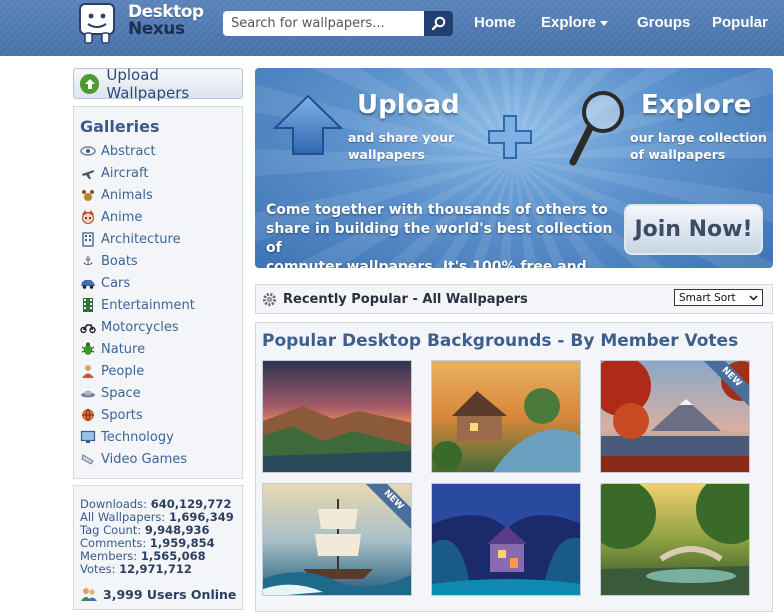 The width and height of the screenshot is (784, 612). I want to click on stat-downloads: Downloads: 640,129,772, so click(155, 504).